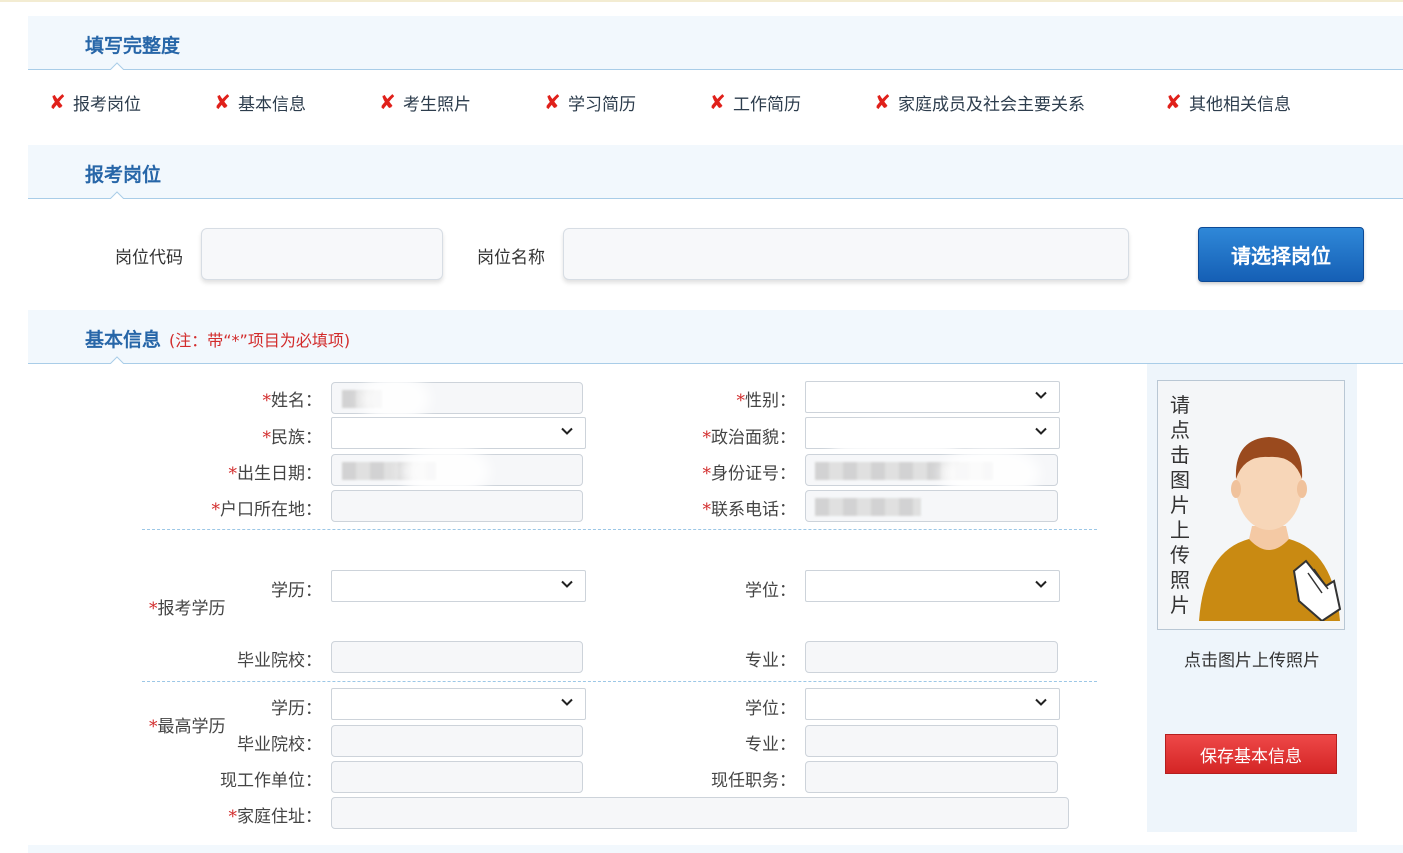  What do you see at coordinates (770, 401) in the screenshot?
I see `gender-label-text: 性别：` at bounding box center [770, 401].